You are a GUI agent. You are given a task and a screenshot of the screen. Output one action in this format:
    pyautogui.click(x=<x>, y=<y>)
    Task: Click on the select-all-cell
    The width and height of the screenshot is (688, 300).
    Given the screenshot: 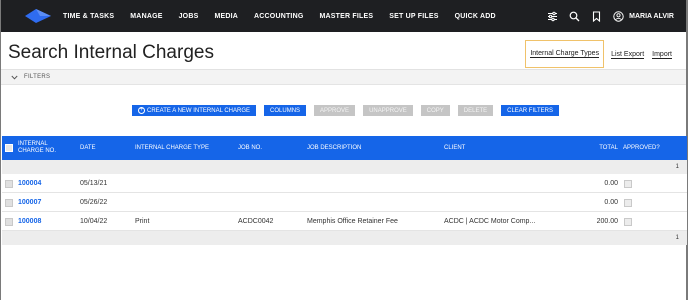 What is the action you would take?
    pyautogui.click(x=9, y=148)
    